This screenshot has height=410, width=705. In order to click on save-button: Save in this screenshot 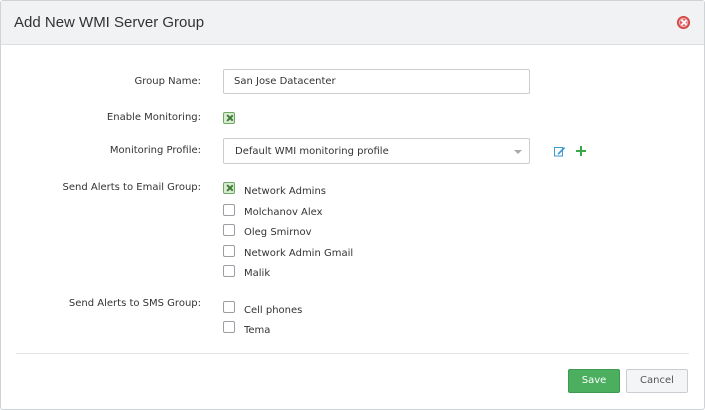, I will do `click(594, 381)`.